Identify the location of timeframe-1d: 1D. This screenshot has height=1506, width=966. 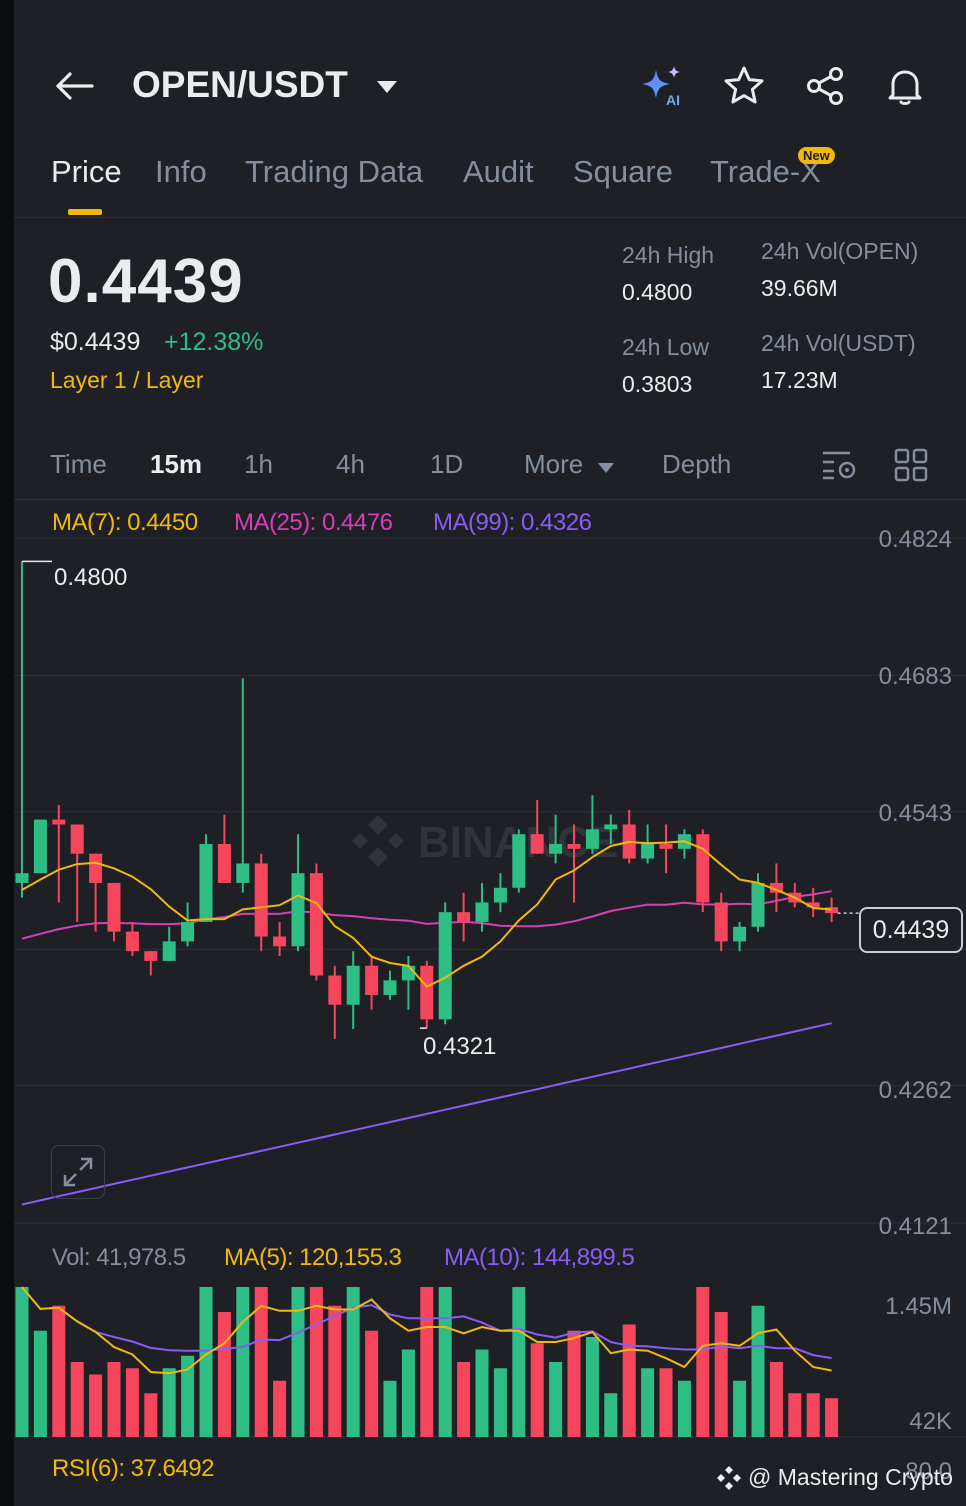
(446, 464).